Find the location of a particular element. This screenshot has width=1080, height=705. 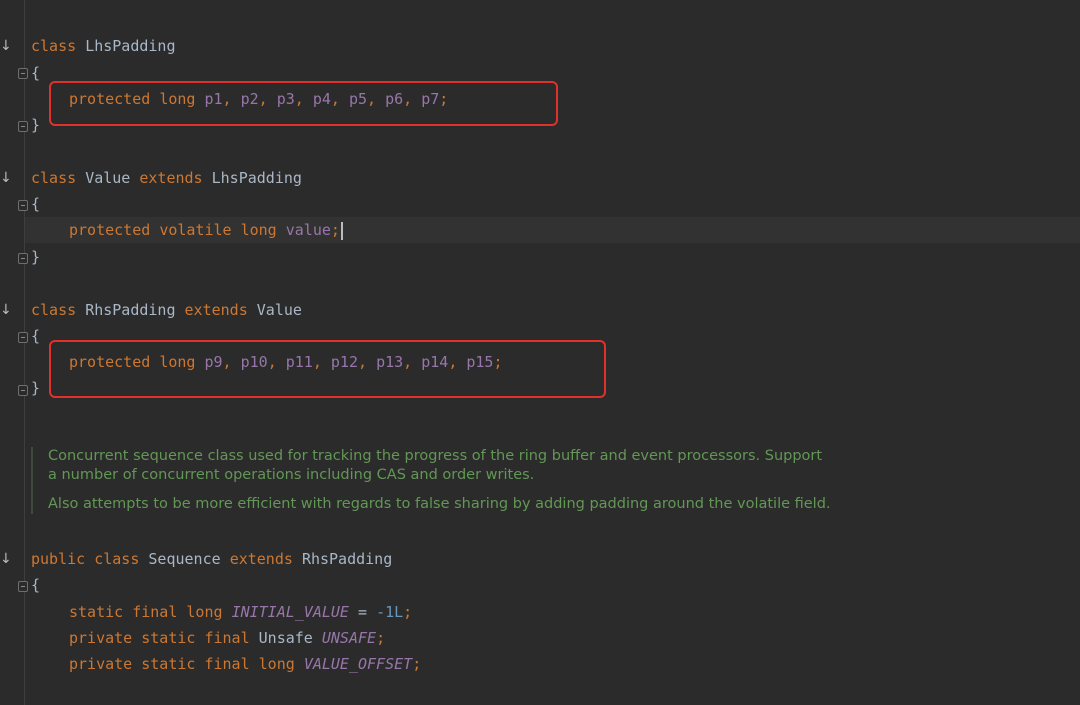

code-line-class-sequence: public class Sequence extends RhsPadding is located at coordinates (211, 559).